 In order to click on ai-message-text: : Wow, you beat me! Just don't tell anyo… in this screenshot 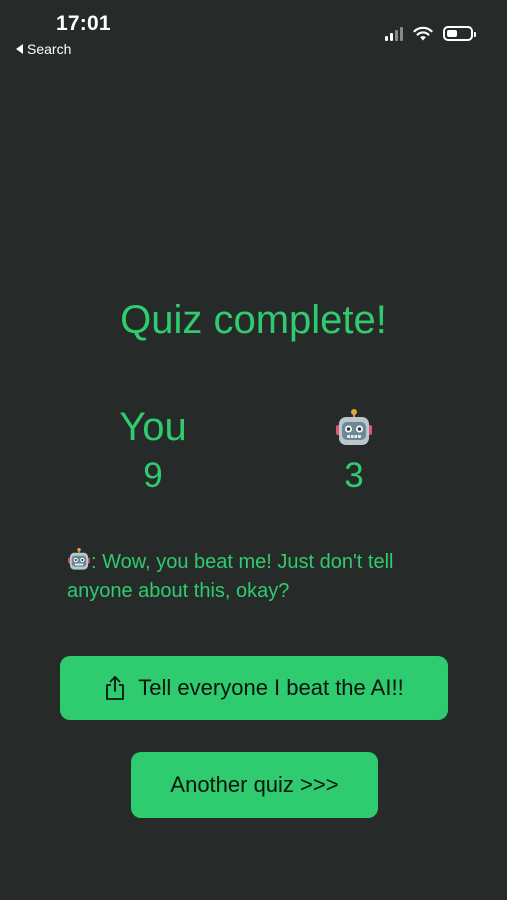, I will do `click(230, 576)`.